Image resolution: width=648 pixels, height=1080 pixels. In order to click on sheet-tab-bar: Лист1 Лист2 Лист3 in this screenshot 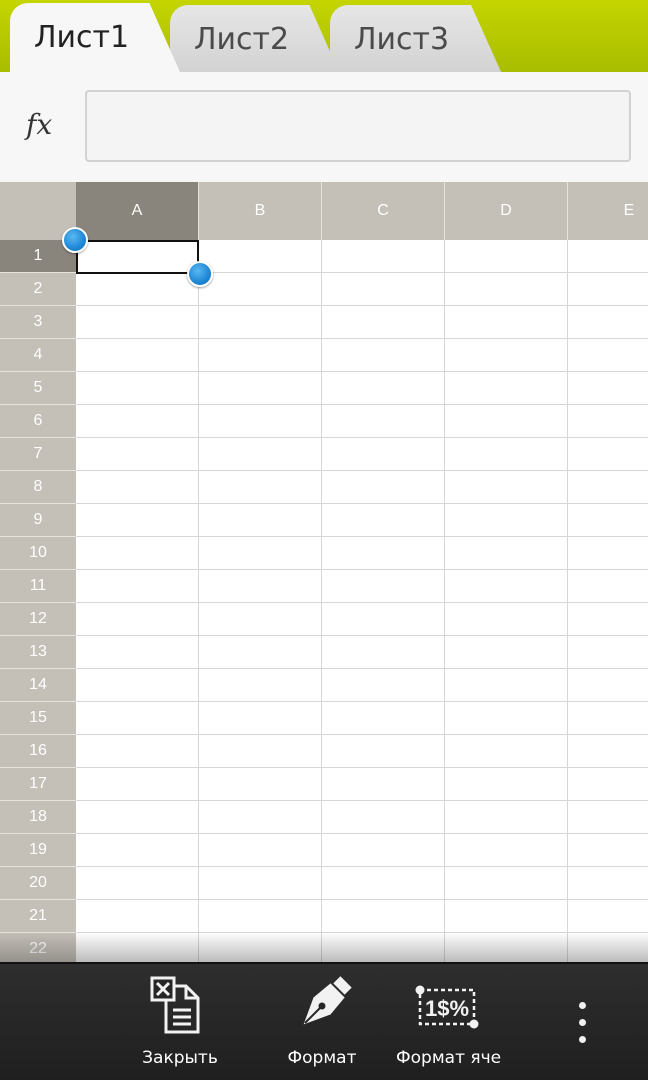, I will do `click(324, 36)`.